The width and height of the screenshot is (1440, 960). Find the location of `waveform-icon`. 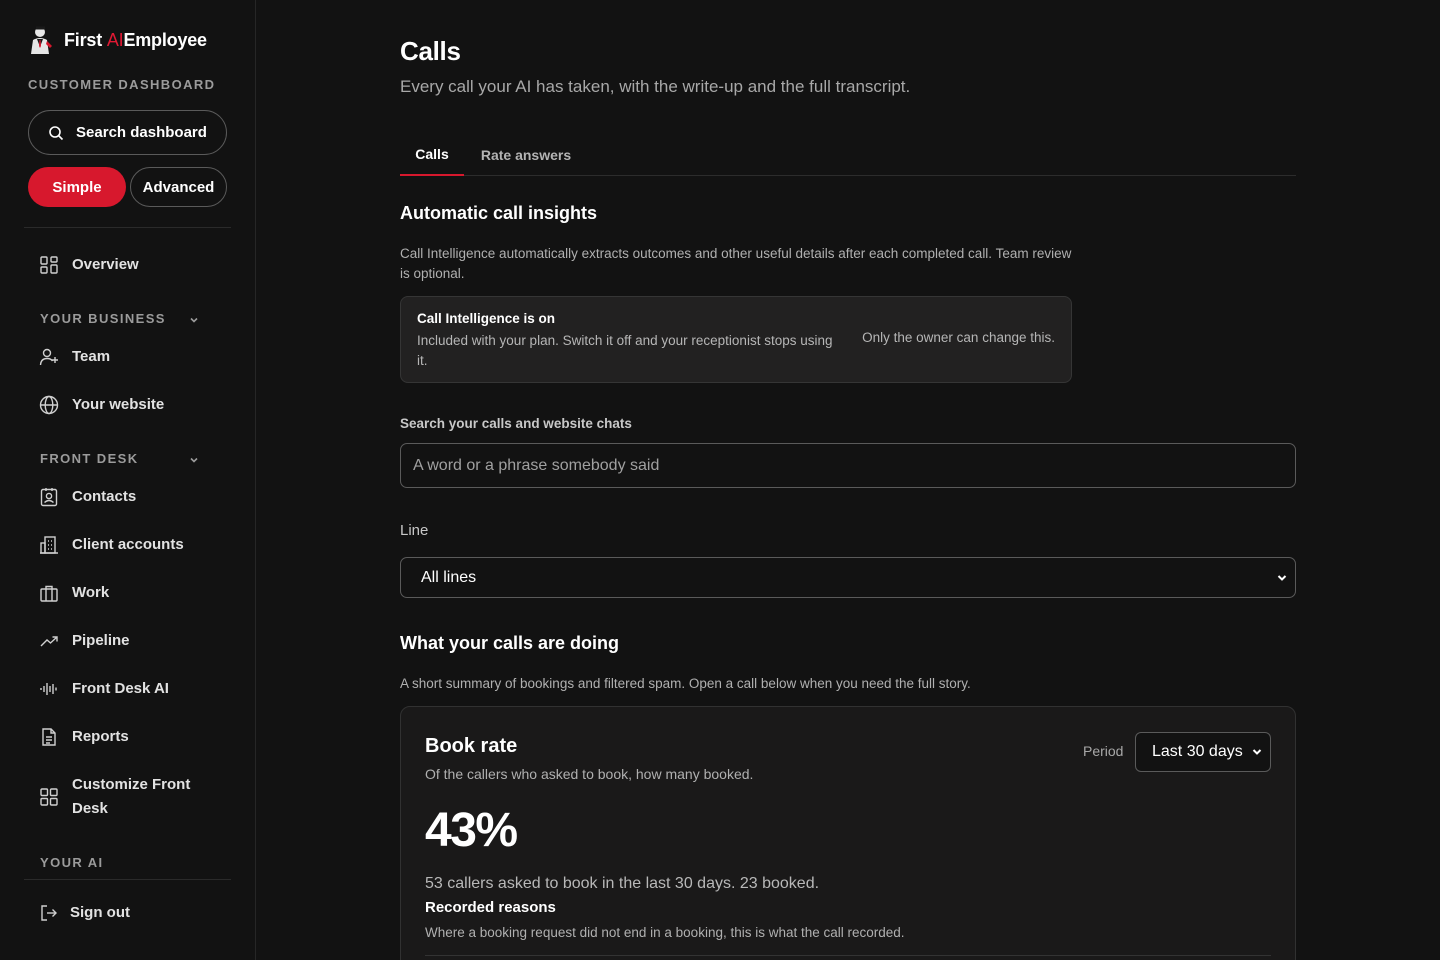

waveform-icon is located at coordinates (49, 689).